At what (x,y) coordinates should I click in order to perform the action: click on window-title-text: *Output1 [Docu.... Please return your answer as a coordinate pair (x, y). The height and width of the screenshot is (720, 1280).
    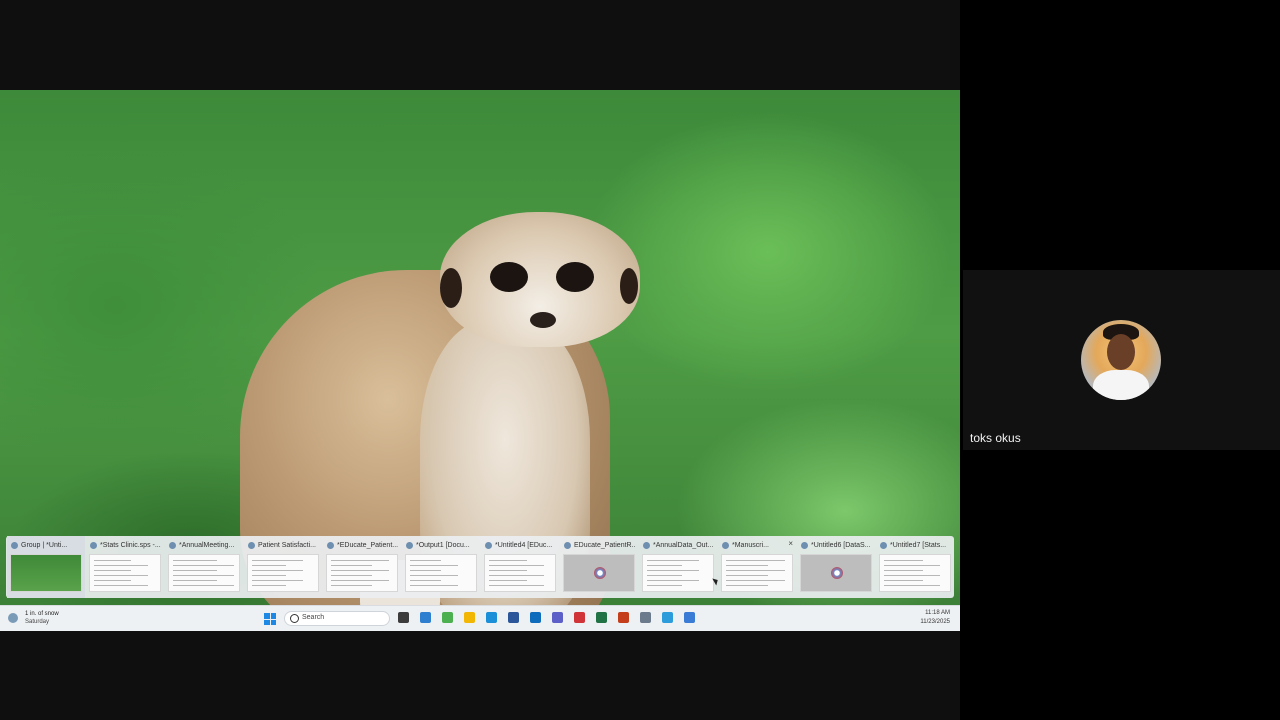
    Looking at the image, I should click on (443, 545).